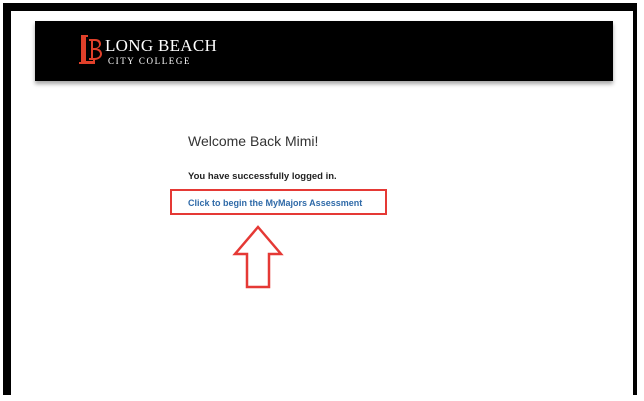 This screenshot has height=401, width=644. Describe the element at coordinates (150, 61) in the screenshot. I see `logo-text-city-college: CITY COLLEGE` at that location.